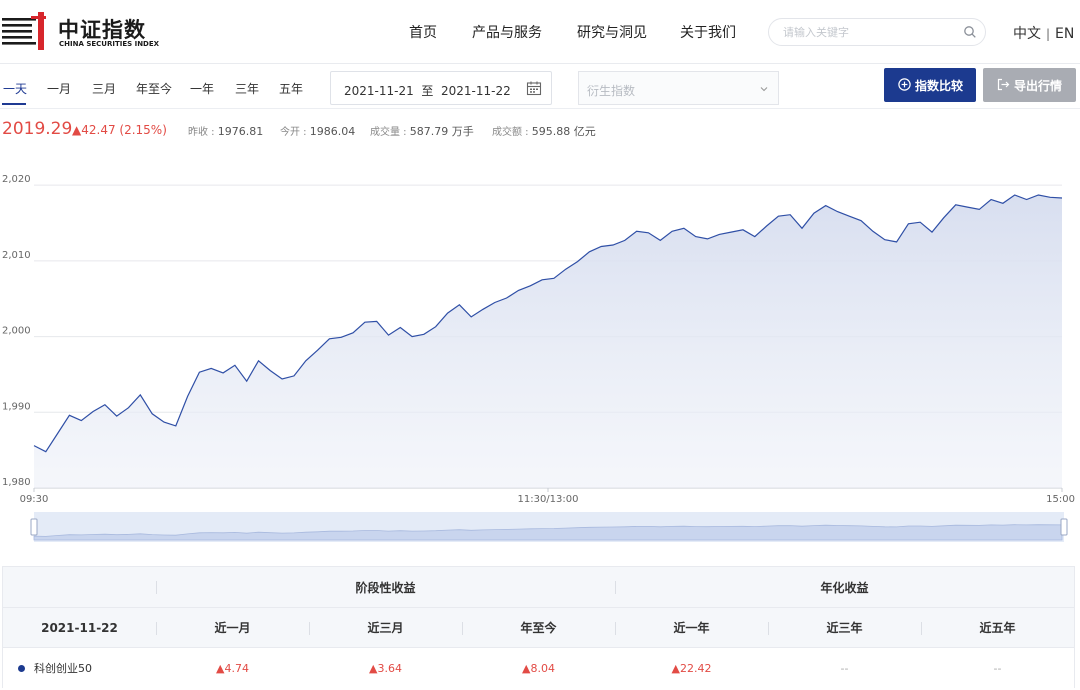 The width and height of the screenshot is (1080, 690). What do you see at coordinates (240, 131) in the screenshot?
I see `prev-close-value: 1976.81` at bounding box center [240, 131].